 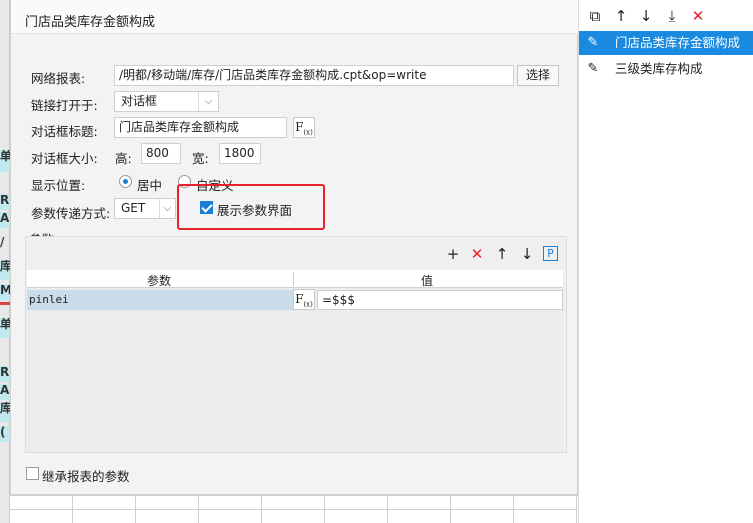 I want to click on header-divider, so click(x=293, y=279).